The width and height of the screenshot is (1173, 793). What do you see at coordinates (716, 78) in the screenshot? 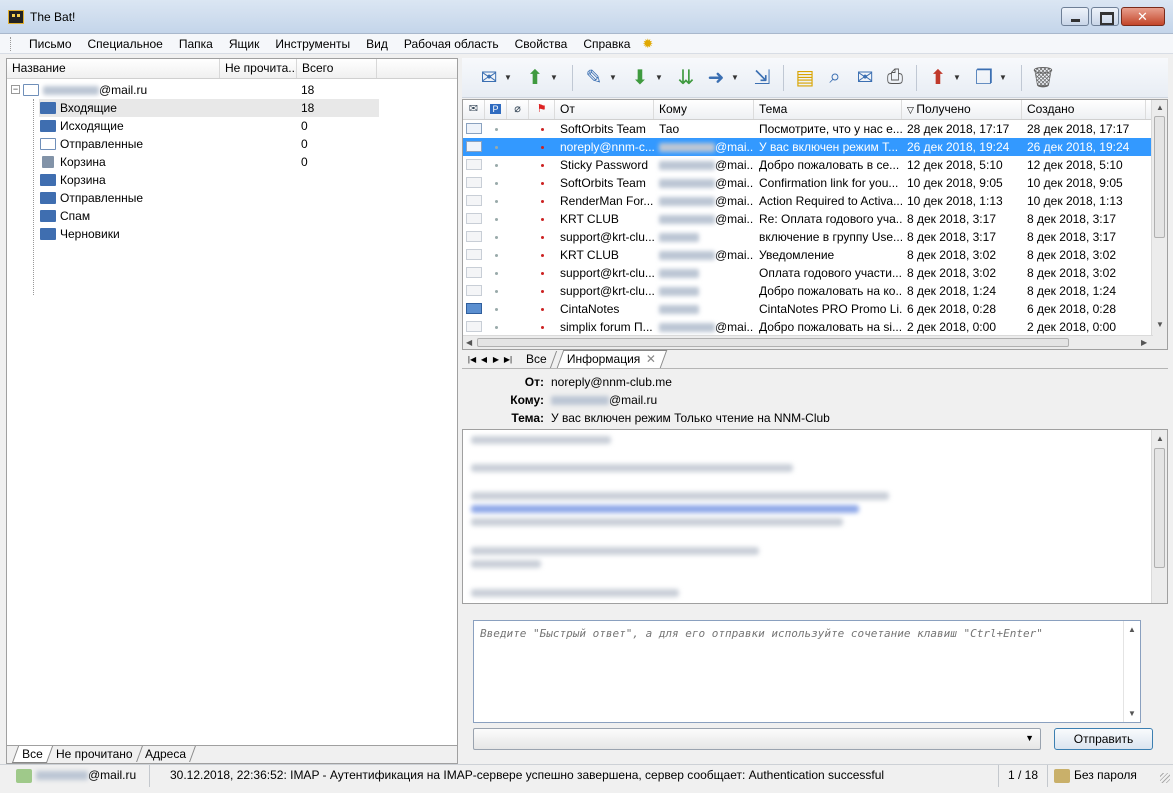
I see `forward-icon: ➜` at bounding box center [716, 78].